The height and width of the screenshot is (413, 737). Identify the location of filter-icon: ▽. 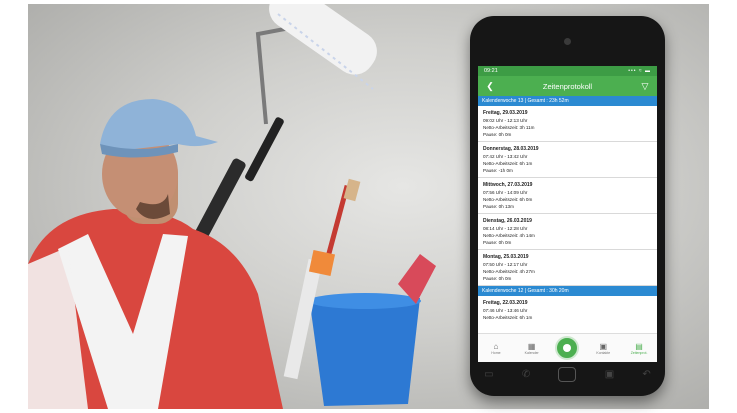
(645, 86).